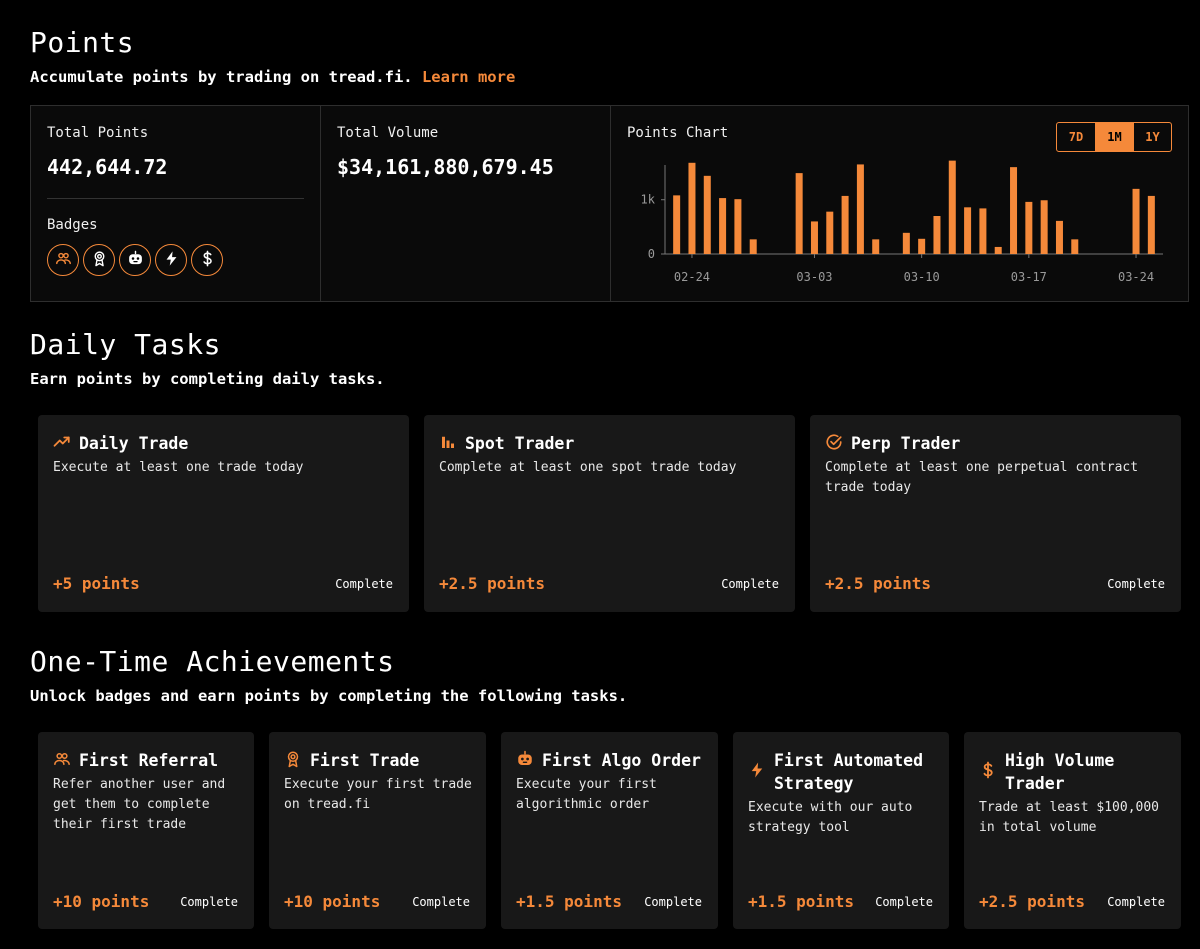 The image size is (1200, 949). I want to click on achievement-description: Execute with our auto strategy tool, so click(830, 817).